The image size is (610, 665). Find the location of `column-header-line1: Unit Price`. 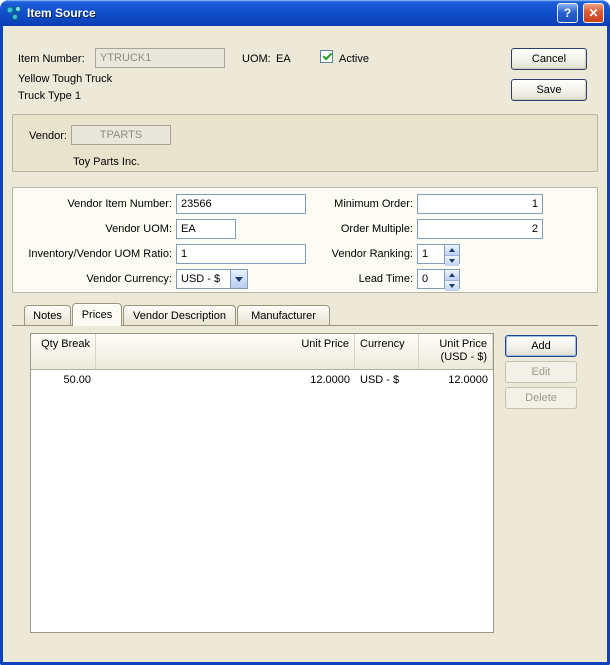

column-header-line1: Unit Price is located at coordinates (463, 344).